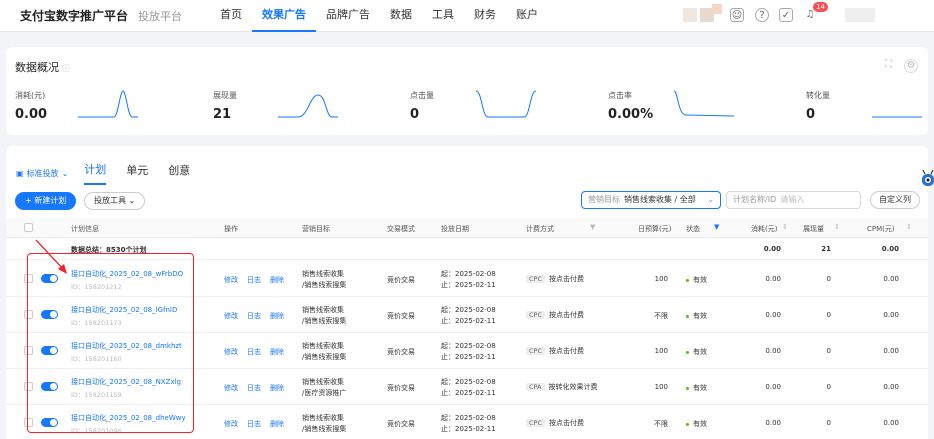  What do you see at coordinates (506, 104) in the screenshot?
I see `sparkline-clicks` at bounding box center [506, 104].